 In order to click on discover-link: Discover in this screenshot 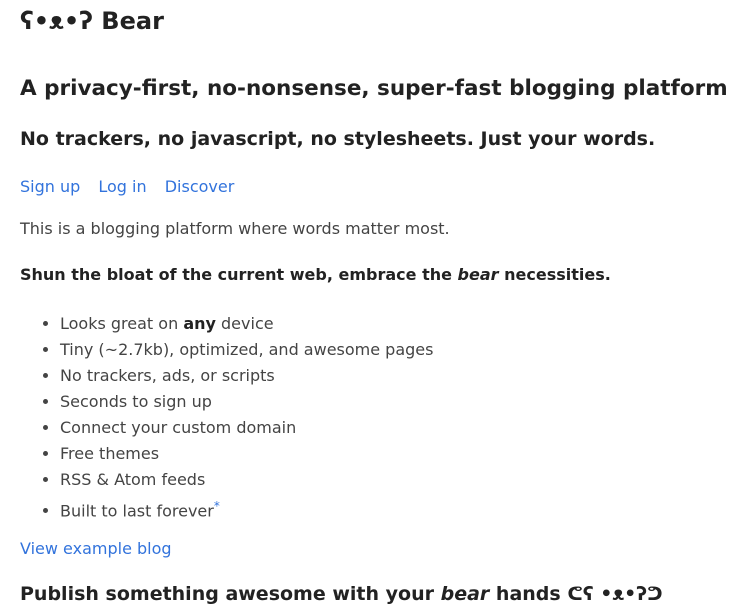, I will do `click(200, 186)`.